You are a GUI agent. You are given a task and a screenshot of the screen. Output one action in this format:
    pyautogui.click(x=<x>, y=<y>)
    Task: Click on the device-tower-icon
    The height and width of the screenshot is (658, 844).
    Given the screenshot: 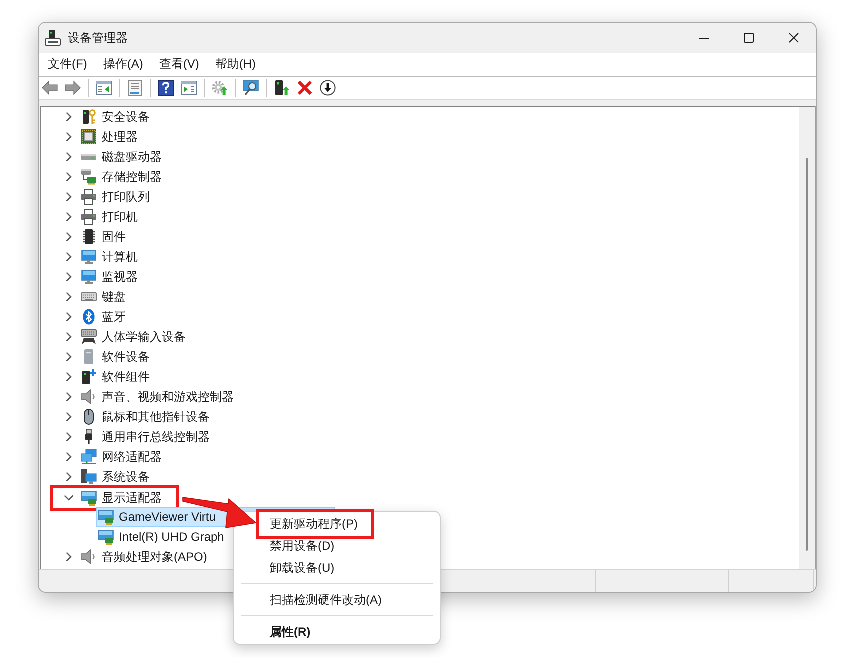 What is the action you would take?
    pyautogui.click(x=53, y=38)
    